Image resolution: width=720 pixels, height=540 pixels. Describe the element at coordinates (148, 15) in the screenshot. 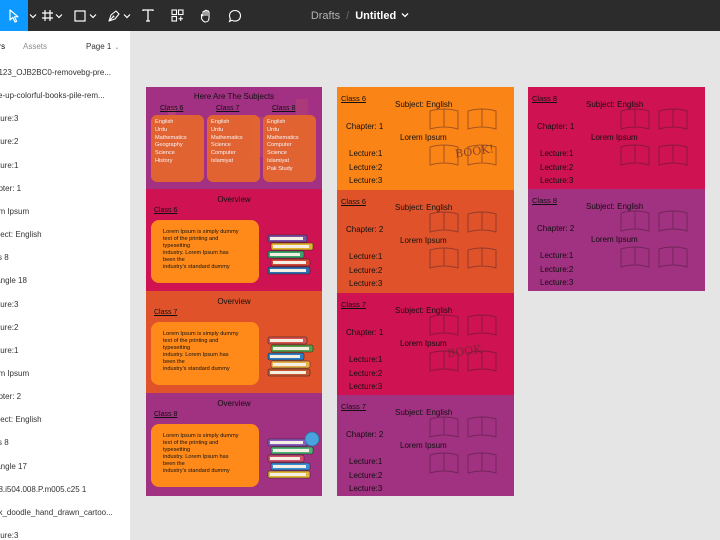

I see `text-tool-button` at that location.